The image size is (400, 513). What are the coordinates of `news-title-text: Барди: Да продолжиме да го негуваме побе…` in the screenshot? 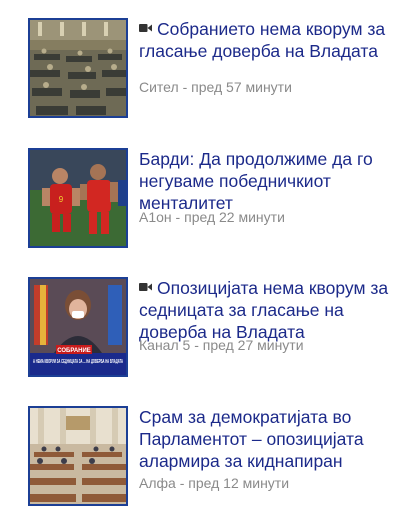 It's located at (256, 181).